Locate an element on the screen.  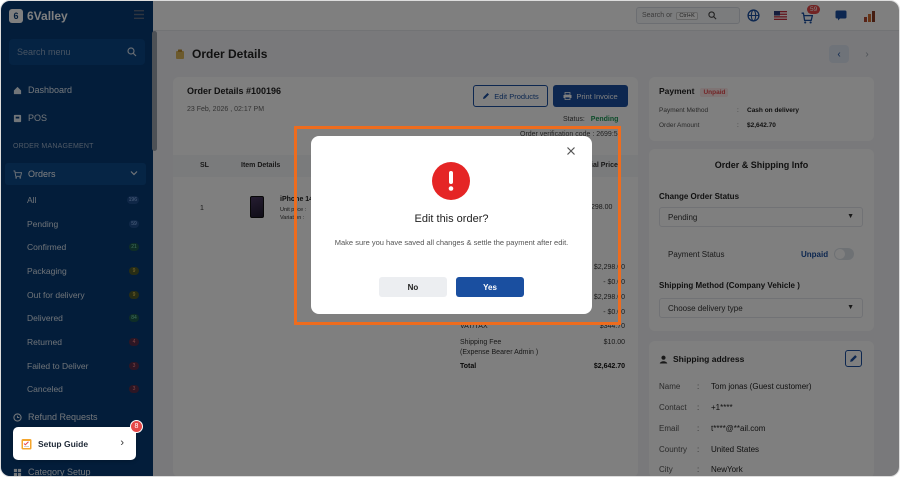
close-icon is located at coordinates (571, 151).